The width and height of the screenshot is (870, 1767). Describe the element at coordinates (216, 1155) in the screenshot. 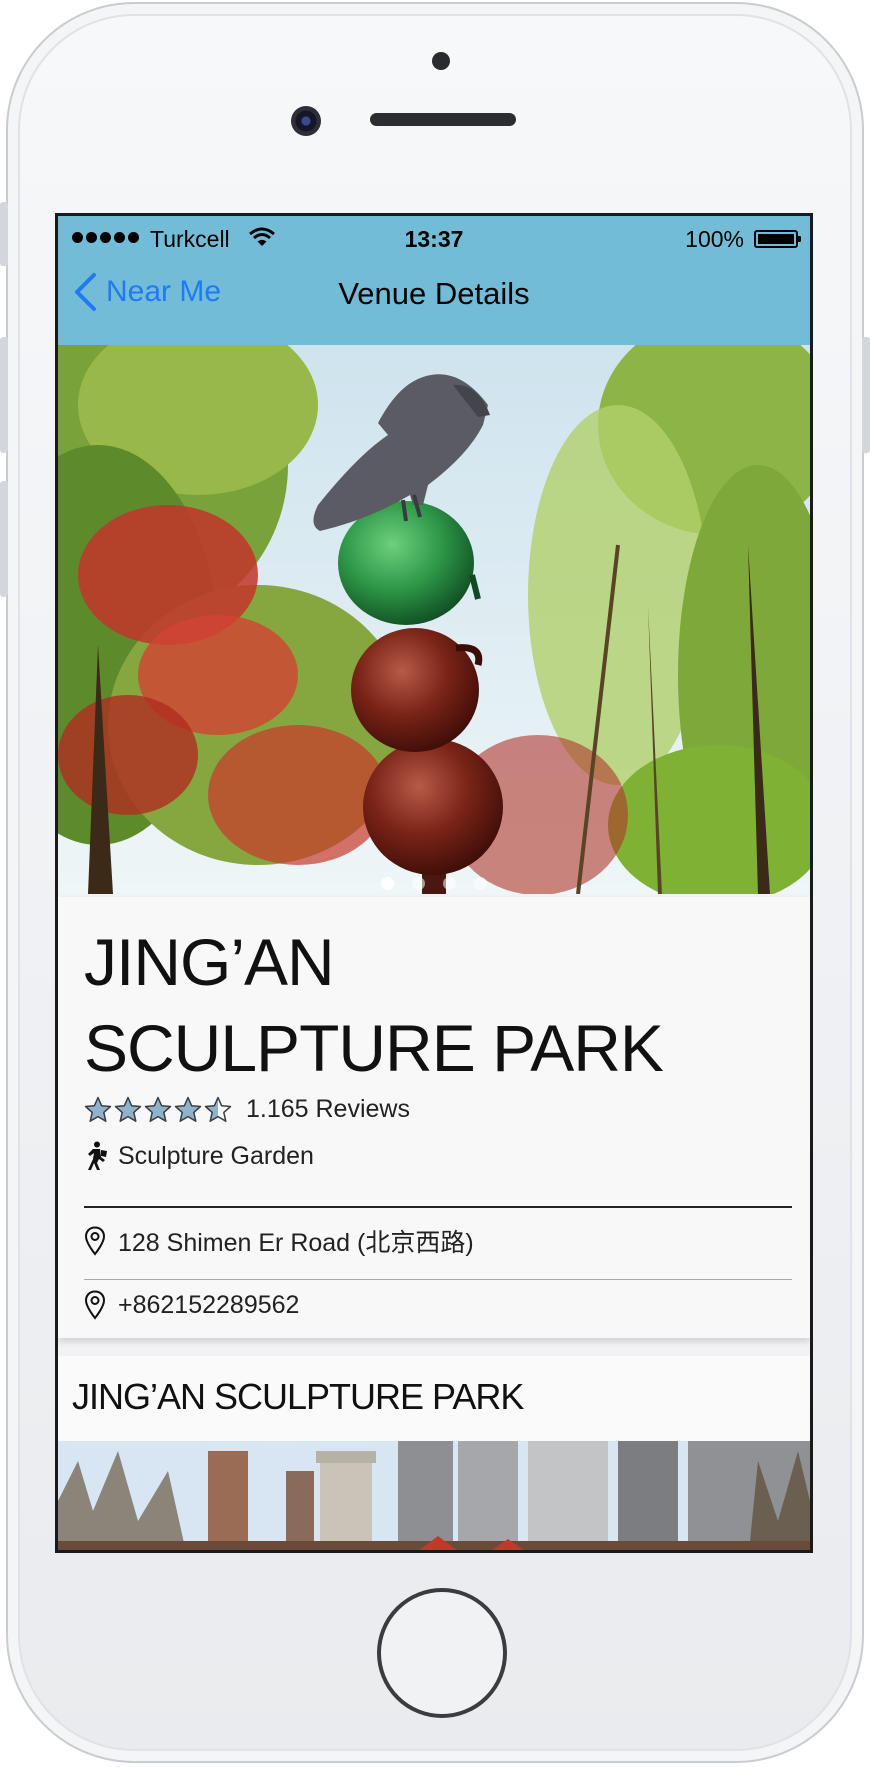

I see `venue-category-label: Sculpture Garden` at that location.